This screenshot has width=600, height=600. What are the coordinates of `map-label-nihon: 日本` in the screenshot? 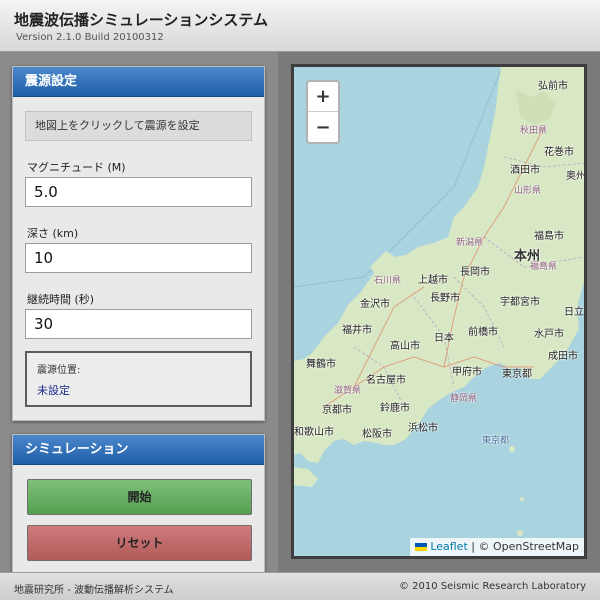 It's located at (444, 338).